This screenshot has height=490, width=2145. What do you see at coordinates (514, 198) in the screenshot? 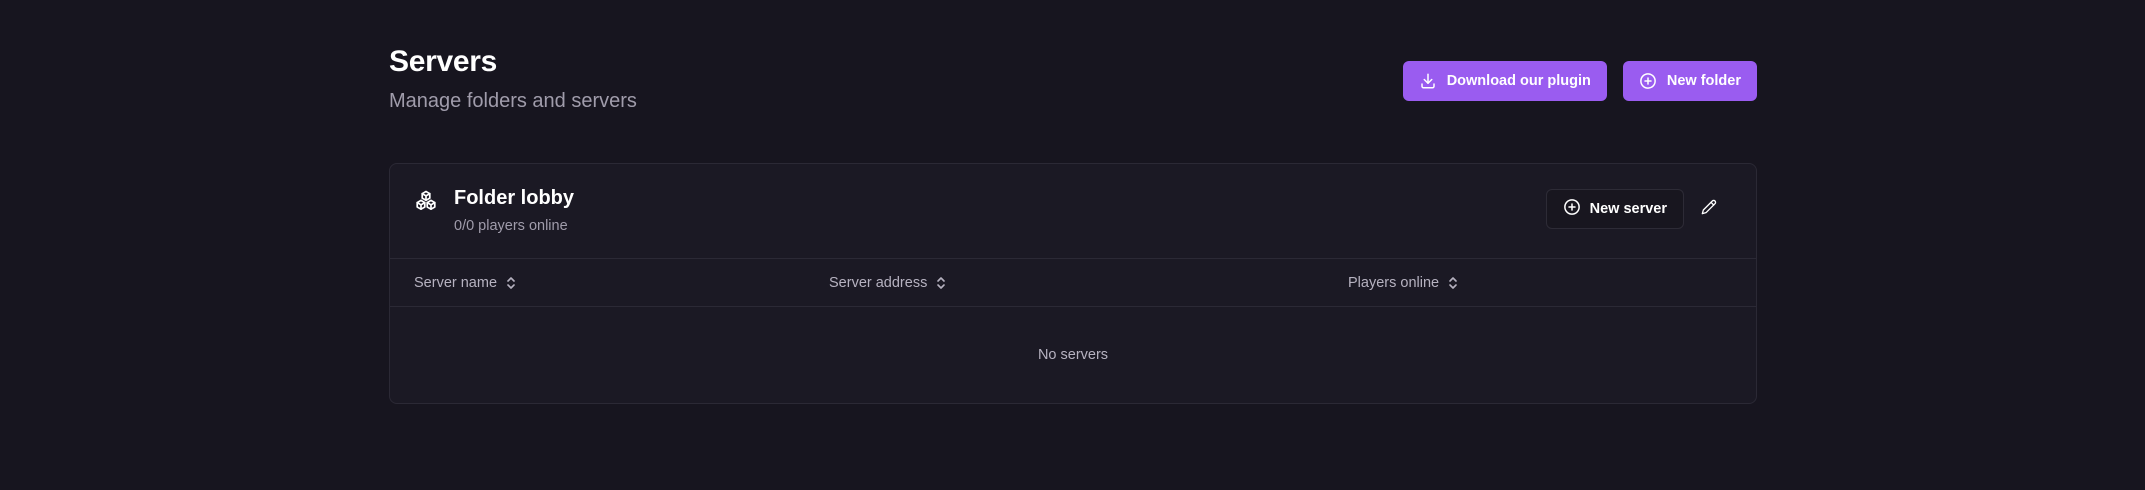
I see `folder-name: Folder lobby` at bounding box center [514, 198].